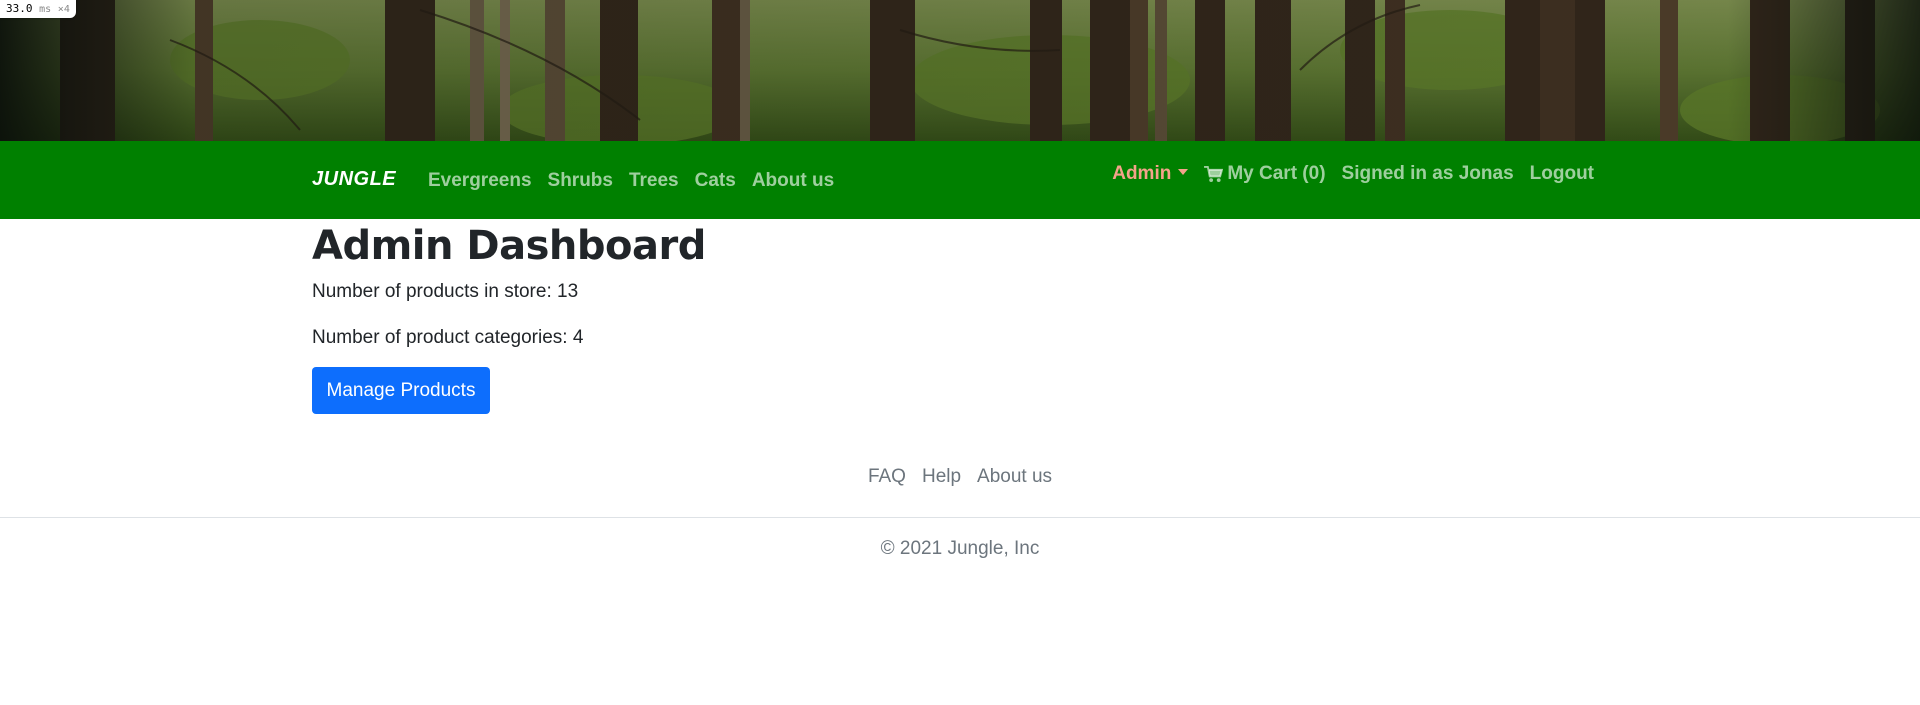 This screenshot has width=1920, height=705. I want to click on nav-link-shrubs: Shrubs, so click(580, 181).